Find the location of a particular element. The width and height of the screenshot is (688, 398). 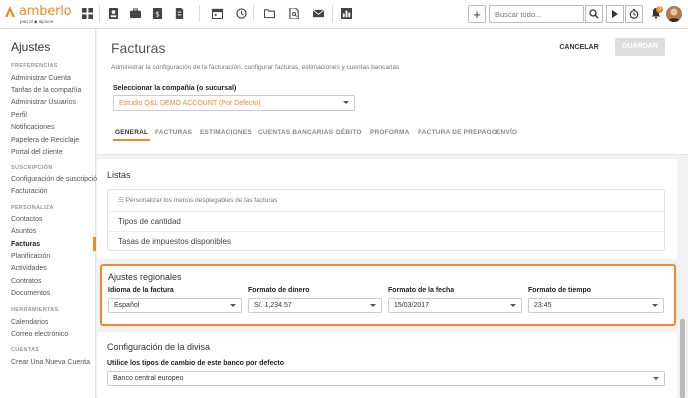

notification-badge: 3 is located at coordinates (659, 9).